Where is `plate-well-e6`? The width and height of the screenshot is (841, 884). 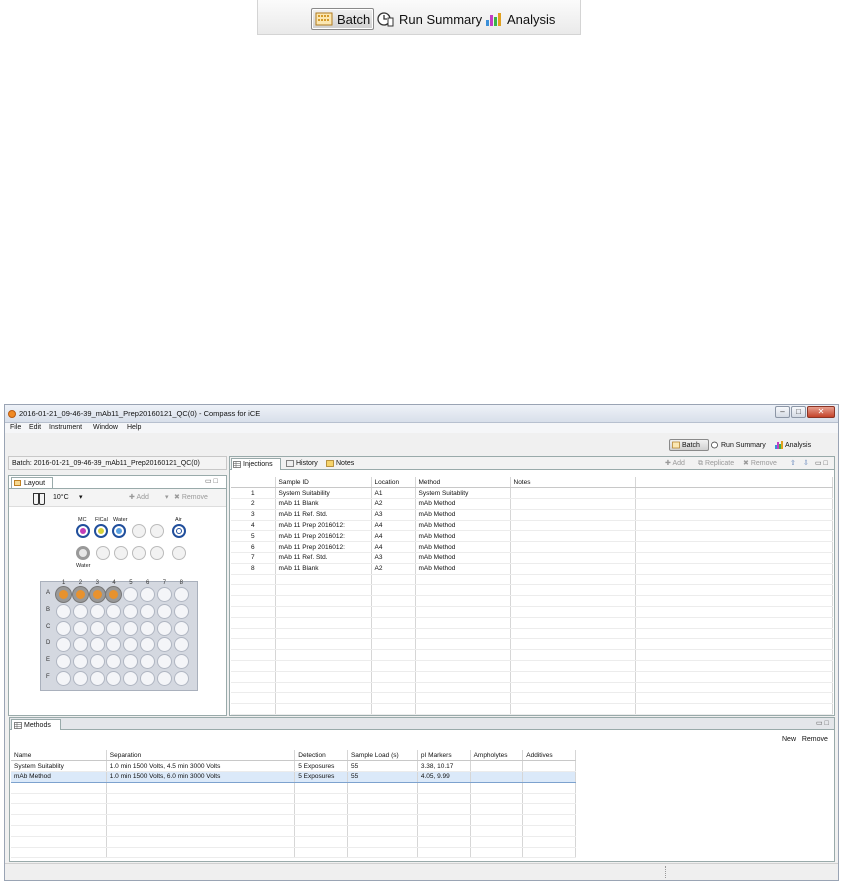
plate-well-e6 is located at coordinates (147, 662).